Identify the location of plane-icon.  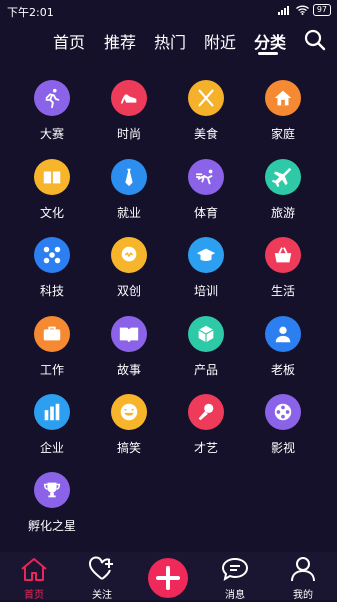
(283, 177).